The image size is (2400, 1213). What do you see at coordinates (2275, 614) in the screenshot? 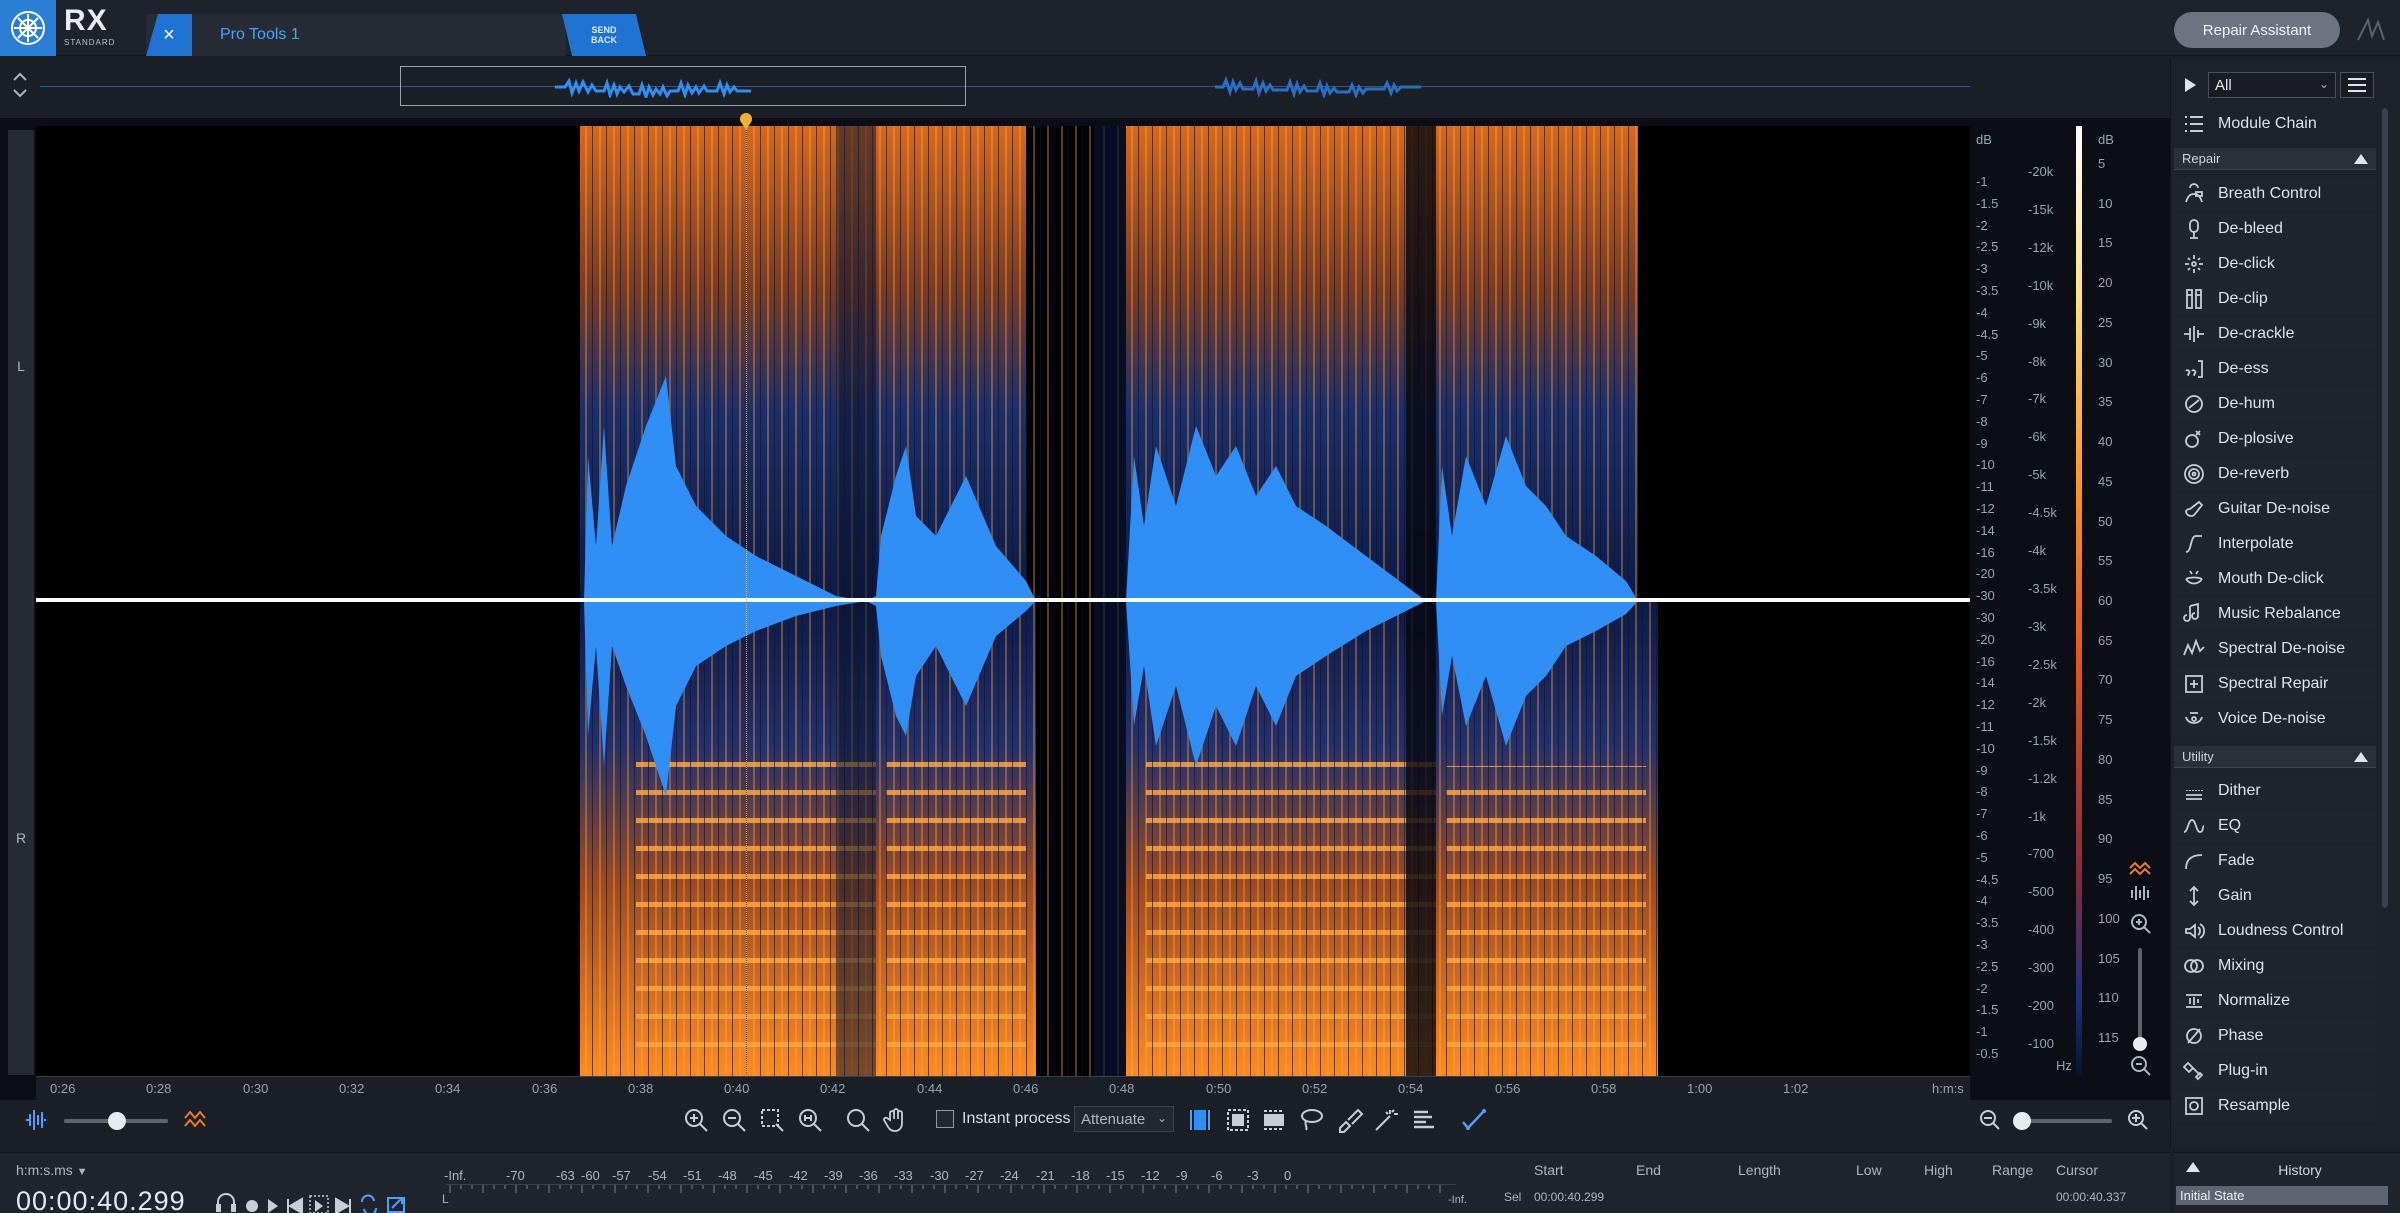
I see `module-item: Music Rebalance` at bounding box center [2275, 614].